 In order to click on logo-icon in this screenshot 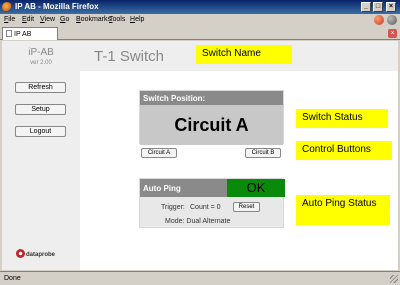, I will do `click(20, 253)`.